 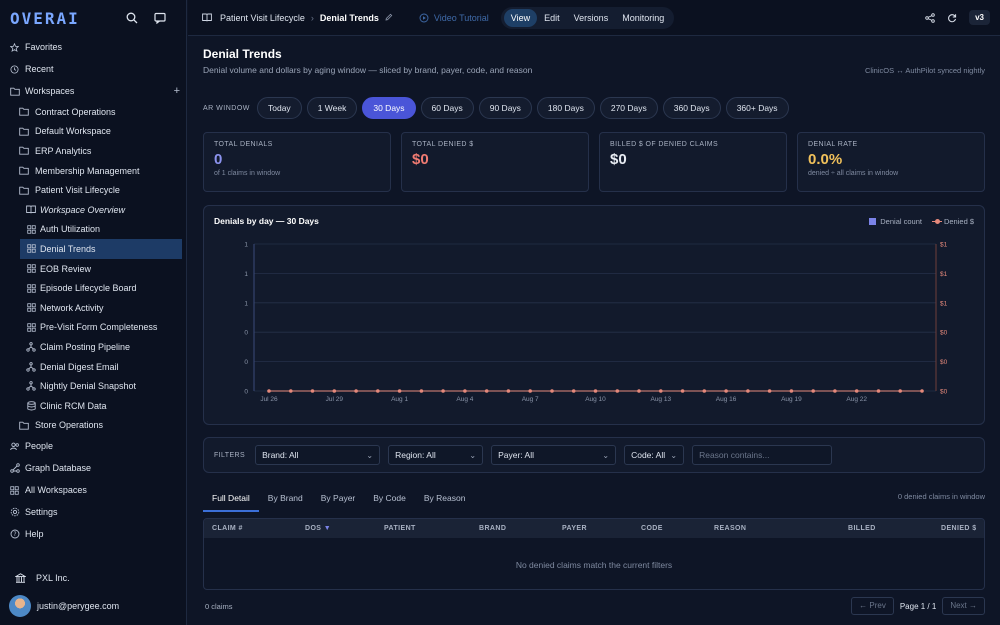 I want to click on workspace-patient-visit-lifecycle: Patient Visit Lifecycle, so click(x=93, y=190).